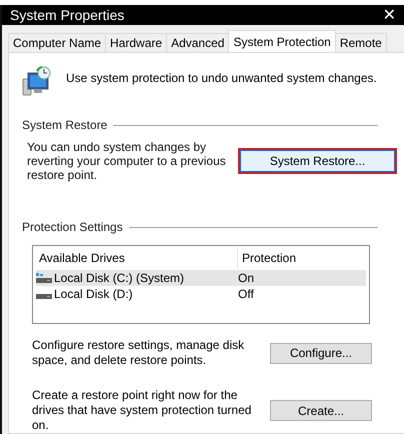 The image size is (404, 434). Describe the element at coordinates (201, 278) in the screenshot. I see `drive-row: Local Disk (C:) (System) On` at that location.